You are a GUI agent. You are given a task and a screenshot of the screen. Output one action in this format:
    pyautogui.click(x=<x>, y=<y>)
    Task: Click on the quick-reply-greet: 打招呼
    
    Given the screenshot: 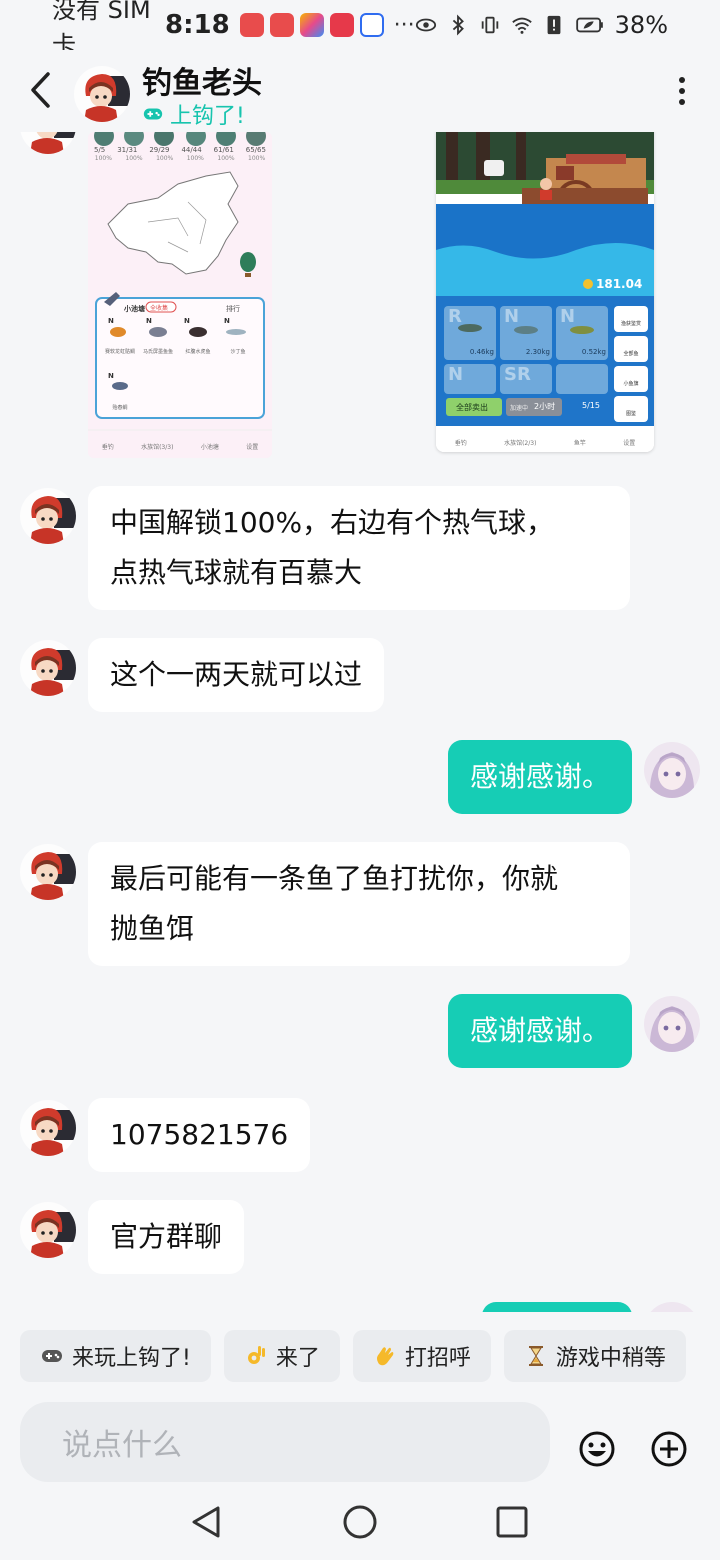 What is the action you would take?
    pyautogui.click(x=421, y=1356)
    